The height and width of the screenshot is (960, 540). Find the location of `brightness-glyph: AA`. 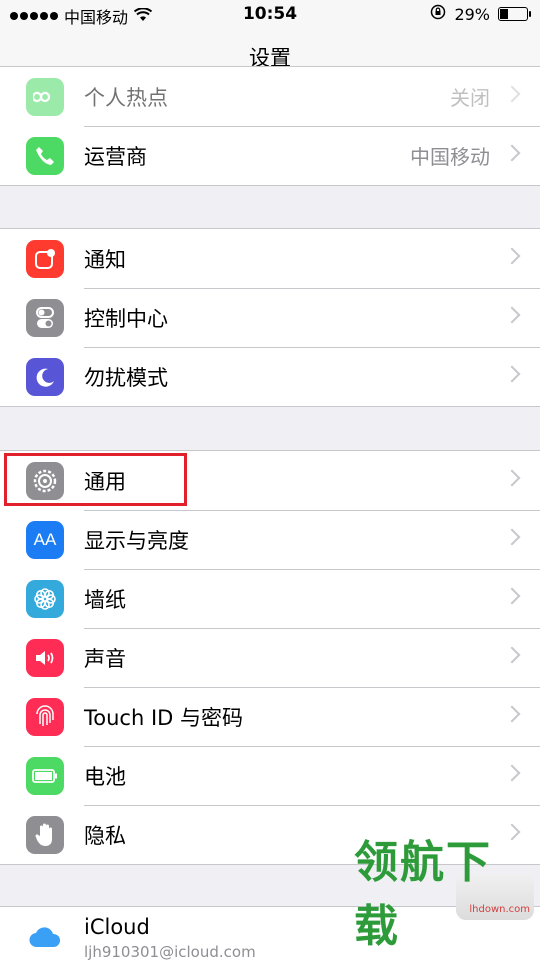

brightness-glyph: AA is located at coordinates (45, 539).